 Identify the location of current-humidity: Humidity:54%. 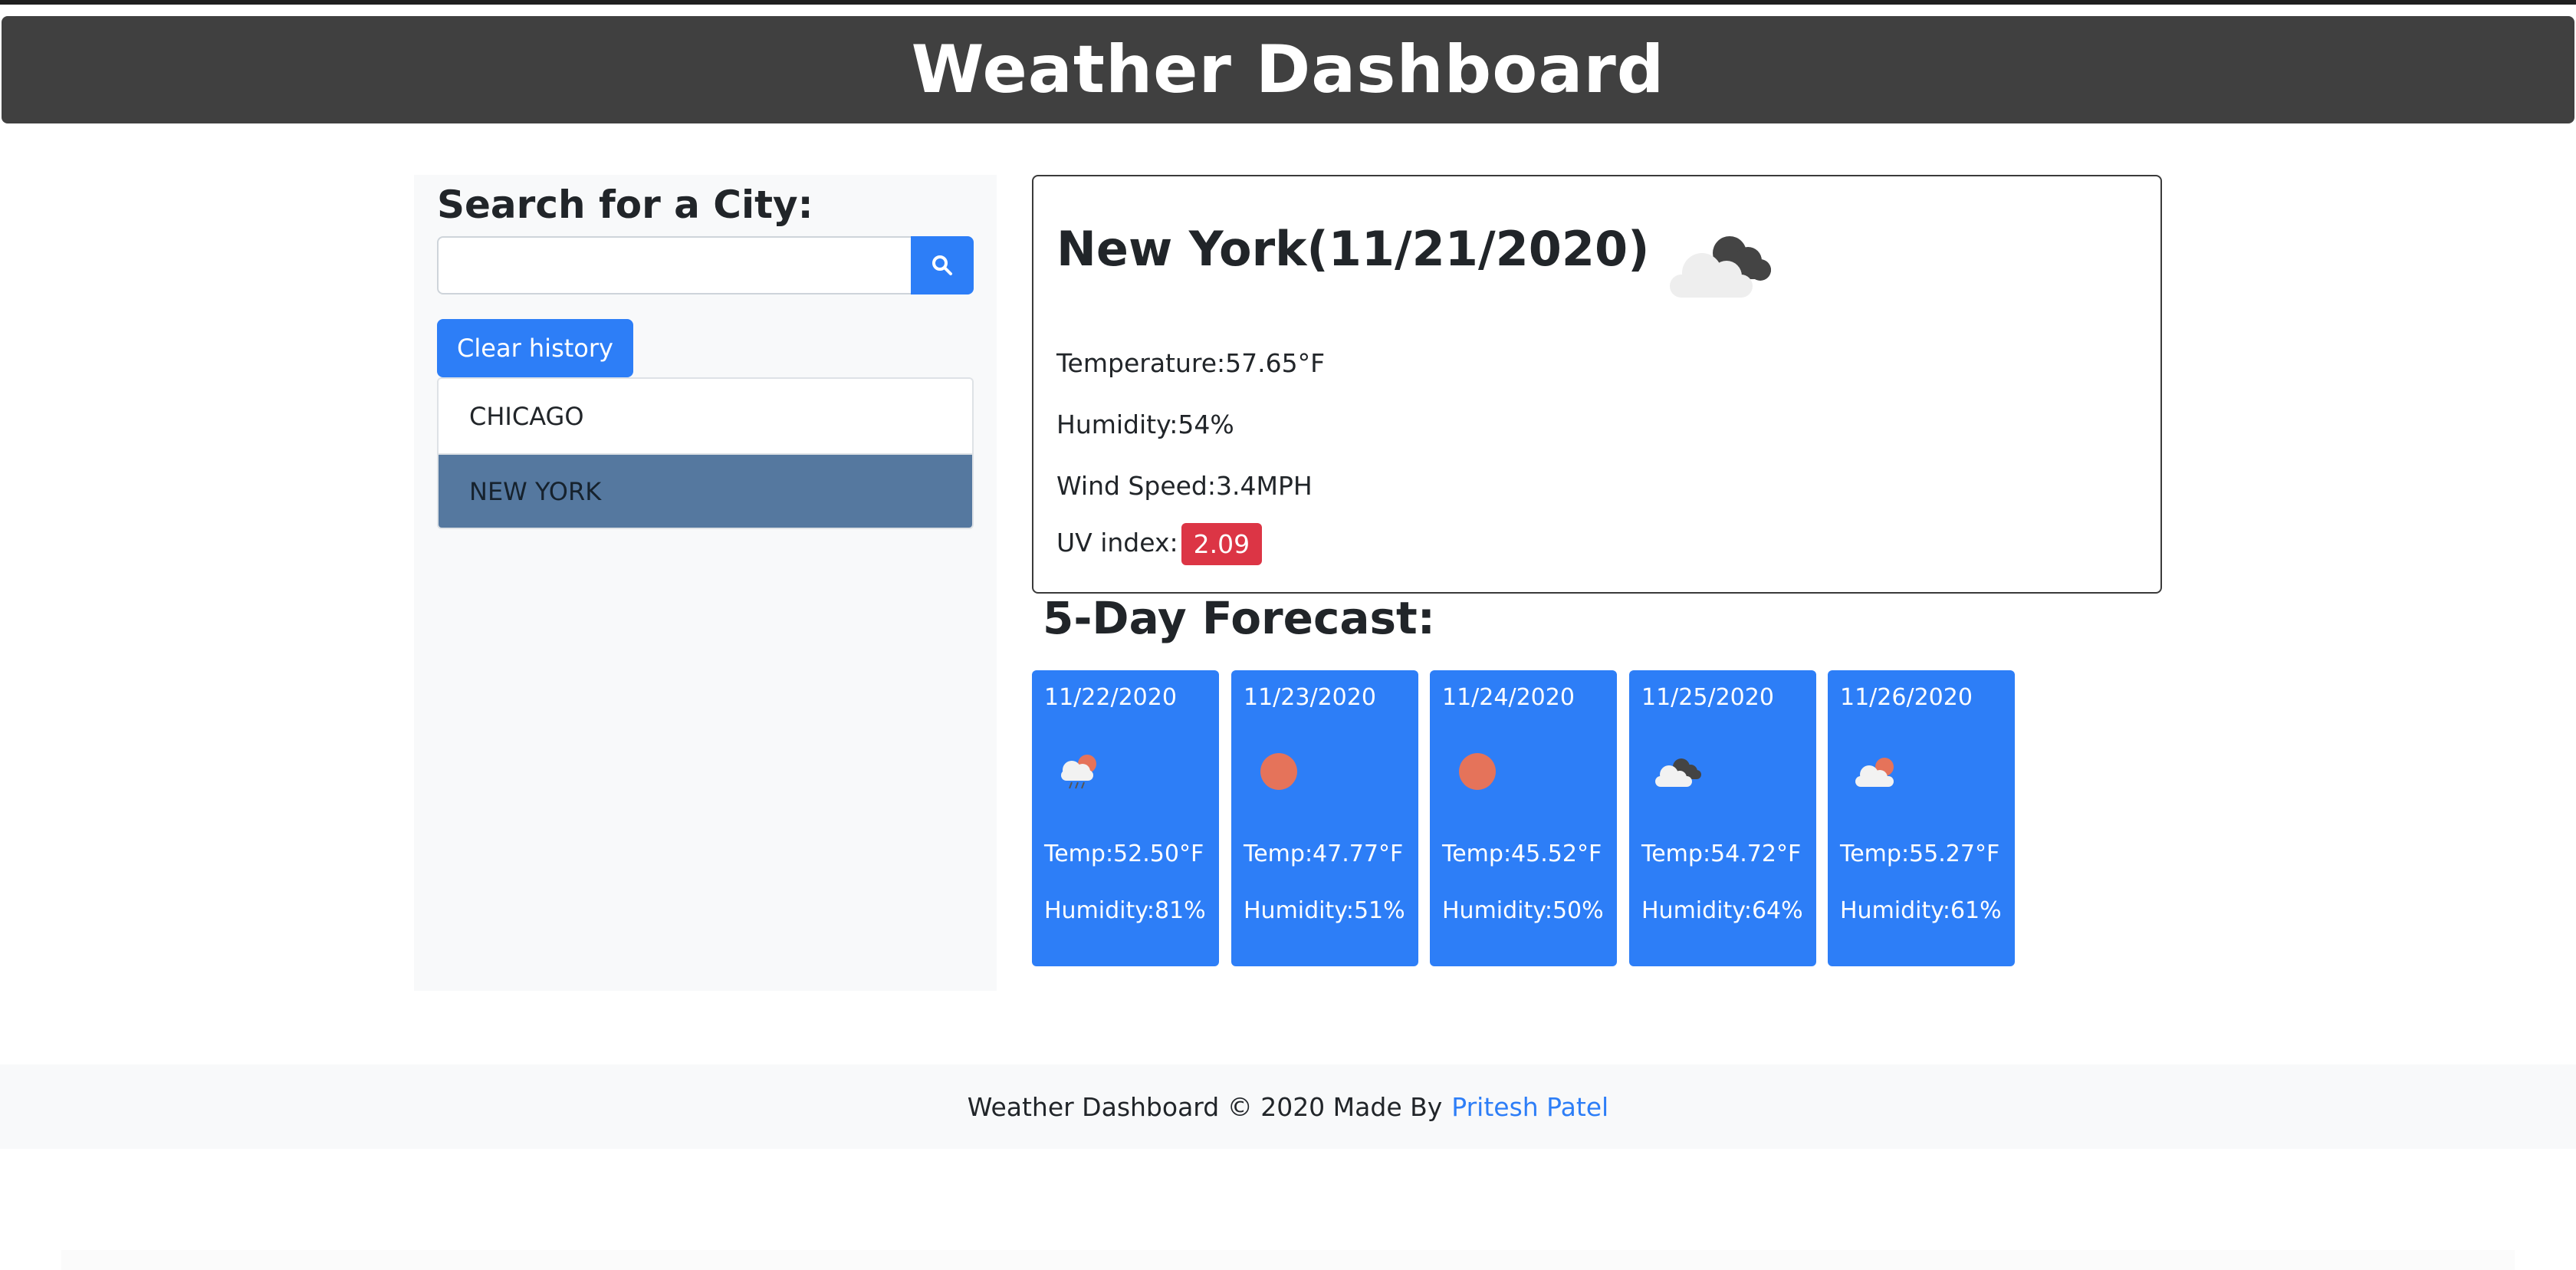
(1145, 424).